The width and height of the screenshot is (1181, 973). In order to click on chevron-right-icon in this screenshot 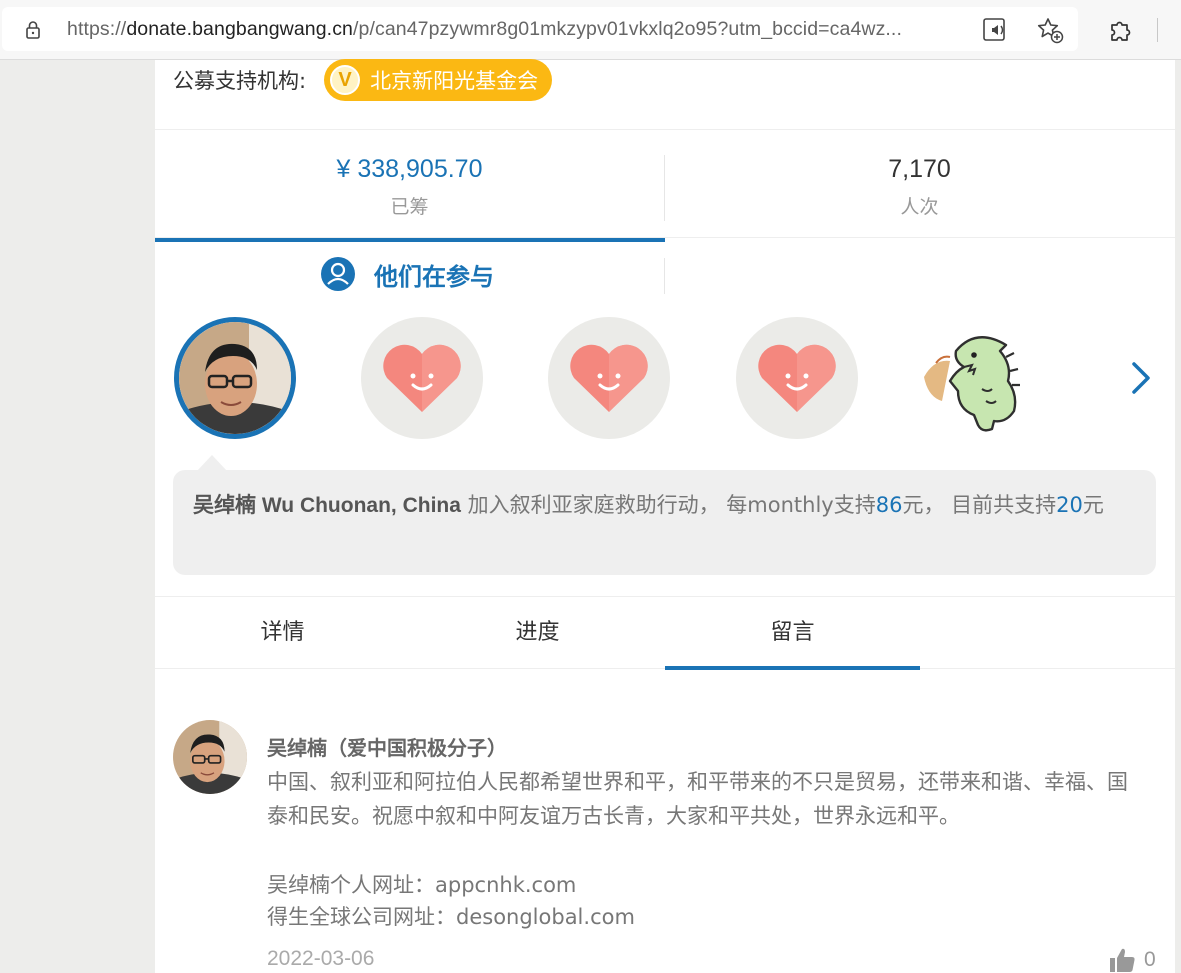, I will do `click(1141, 378)`.